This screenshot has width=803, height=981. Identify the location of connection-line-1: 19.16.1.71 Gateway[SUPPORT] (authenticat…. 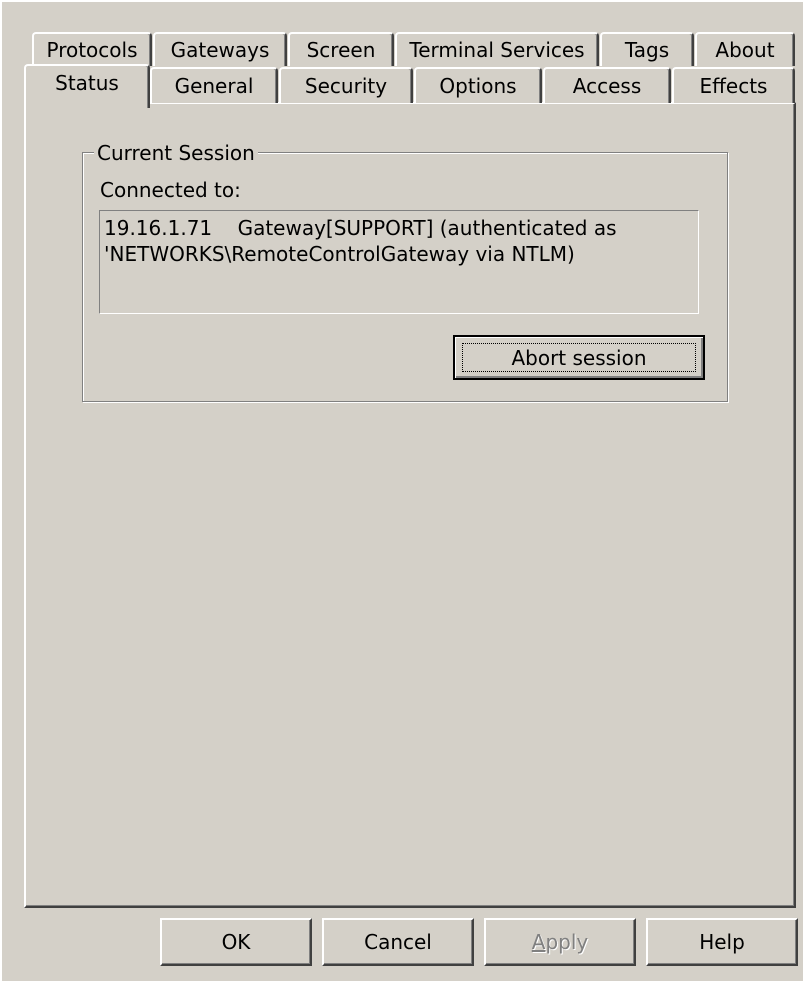
(360, 228).